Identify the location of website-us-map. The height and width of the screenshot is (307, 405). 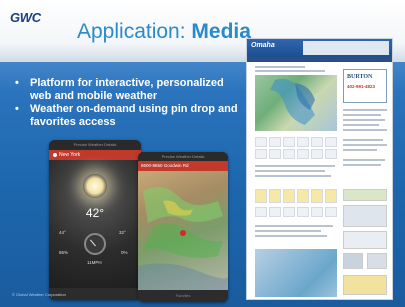
(296, 273).